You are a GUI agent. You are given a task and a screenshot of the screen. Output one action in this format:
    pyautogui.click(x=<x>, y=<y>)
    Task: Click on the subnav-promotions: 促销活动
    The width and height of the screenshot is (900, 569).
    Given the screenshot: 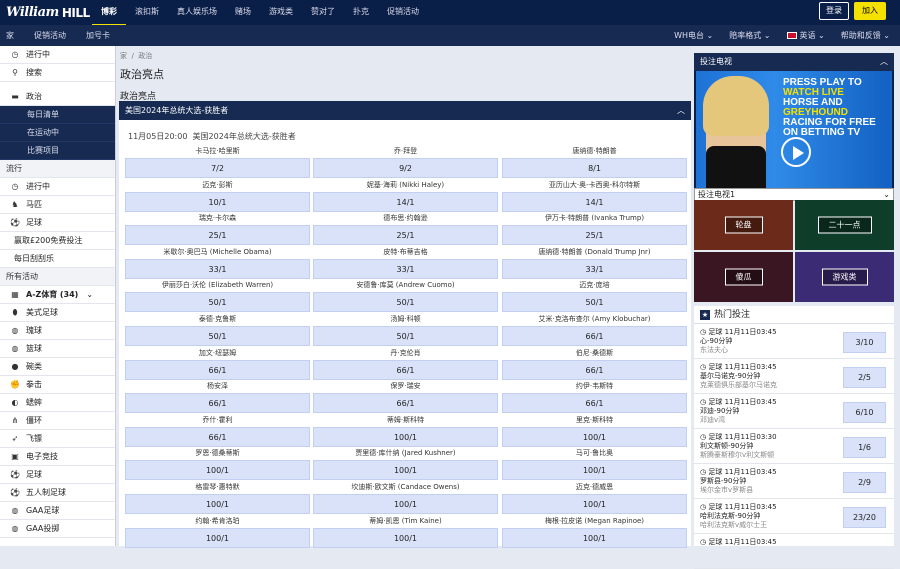 What is the action you would take?
    pyautogui.click(x=50, y=35)
    